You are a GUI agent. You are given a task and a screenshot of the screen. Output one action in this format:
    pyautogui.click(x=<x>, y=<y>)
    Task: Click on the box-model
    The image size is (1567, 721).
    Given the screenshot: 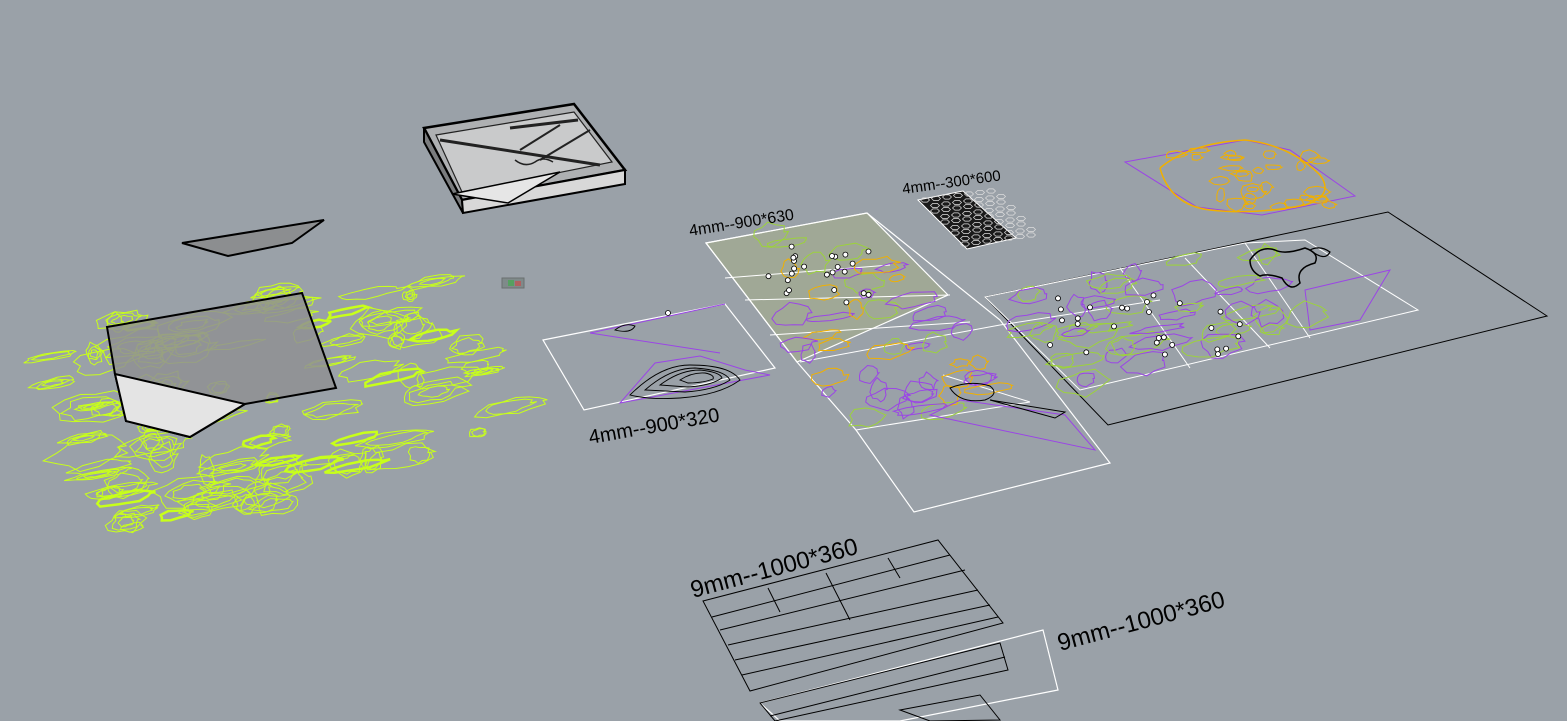 What is the action you would take?
    pyautogui.click(x=525, y=158)
    